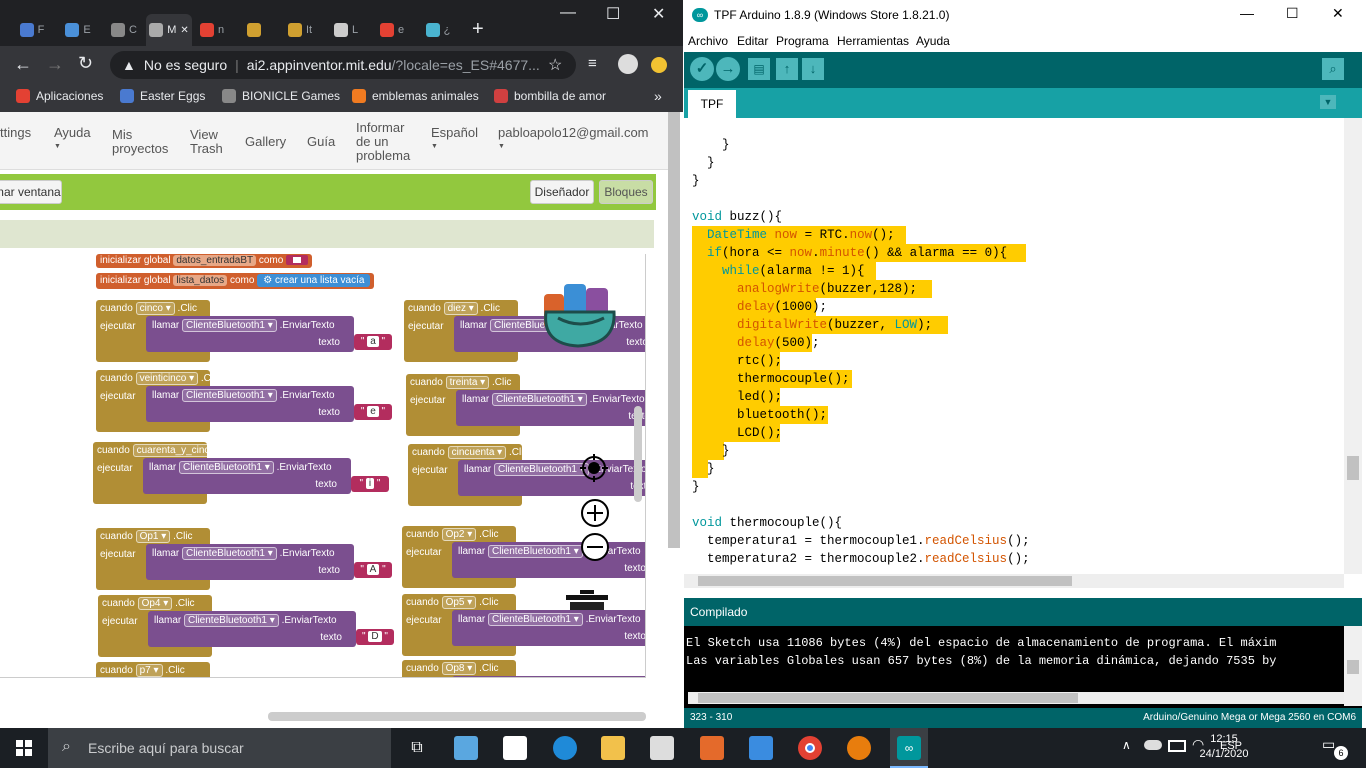  Describe the element at coordinates (658, 96) in the screenshot. I see `bookmarks-more-button: »` at that location.